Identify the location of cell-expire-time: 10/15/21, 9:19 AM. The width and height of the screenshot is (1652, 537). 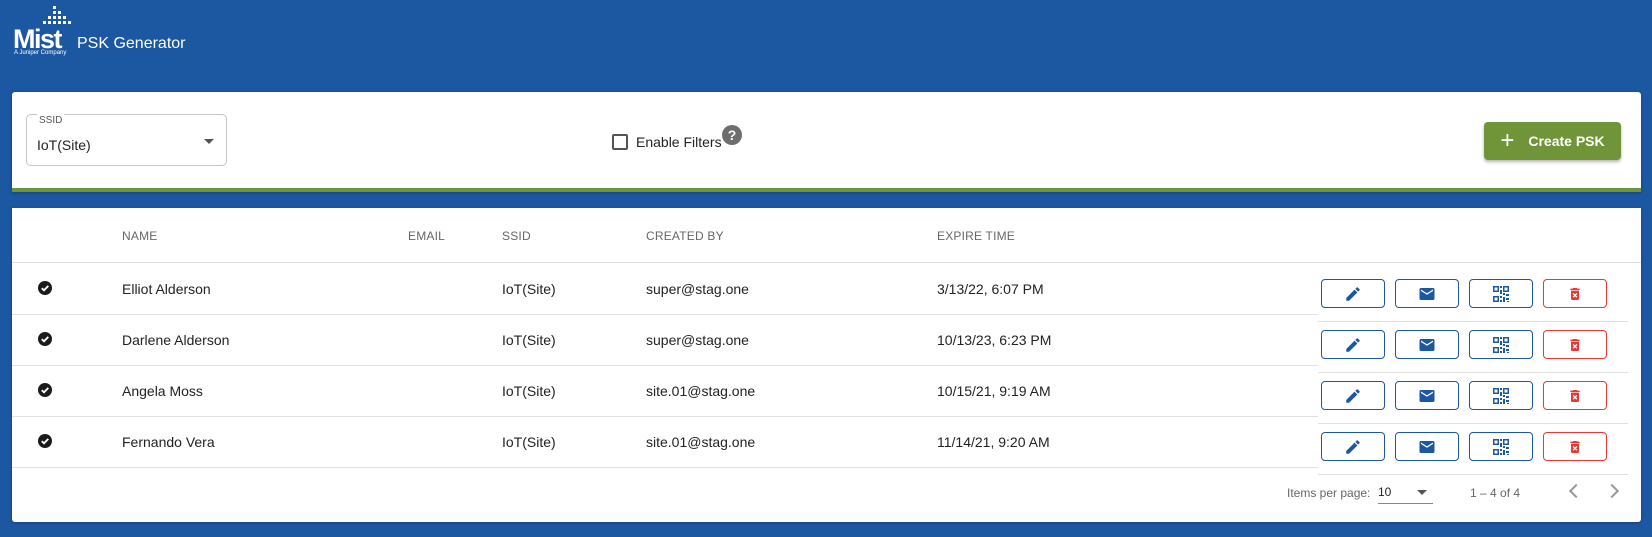
(994, 391).